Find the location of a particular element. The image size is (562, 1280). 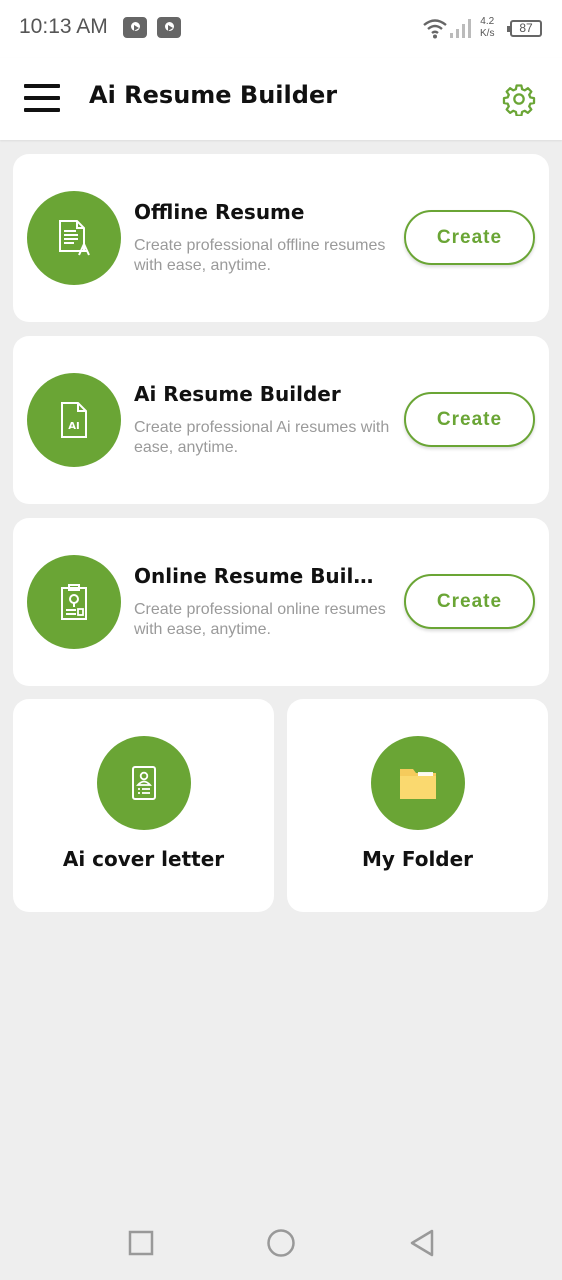

back-icon is located at coordinates (422, 1243).